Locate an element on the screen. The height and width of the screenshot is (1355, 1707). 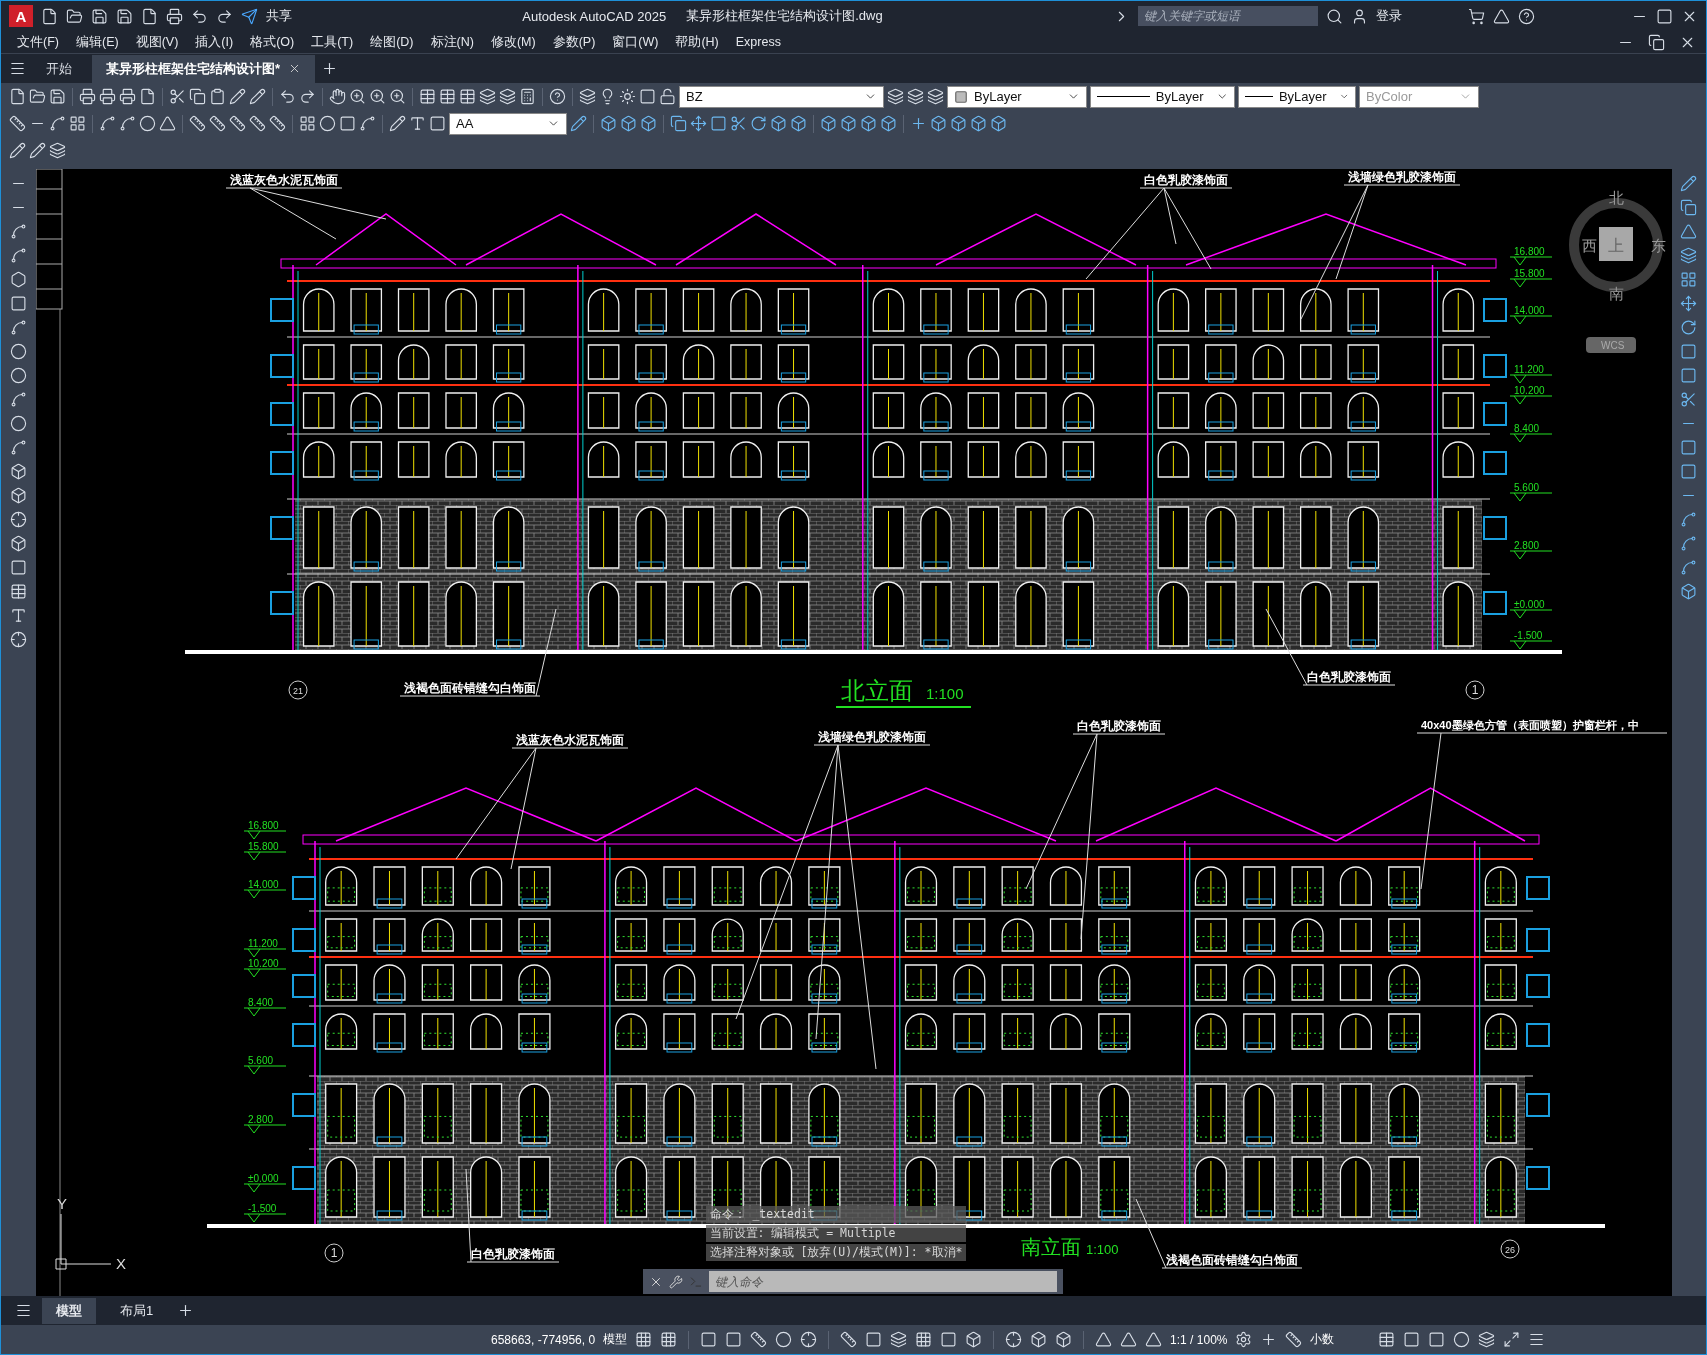
model-space-toggle: 模型 is located at coordinates (615, 1339).